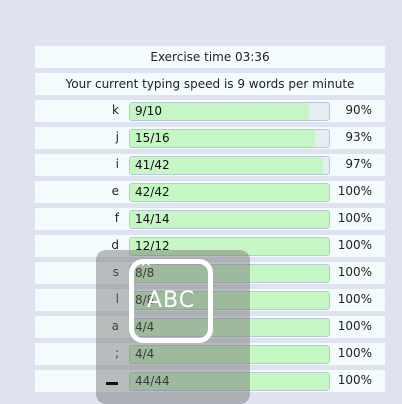 The image size is (402, 404). Describe the element at coordinates (229, 165) in the screenshot. I see `accuracy-bar: 41/42` at that location.